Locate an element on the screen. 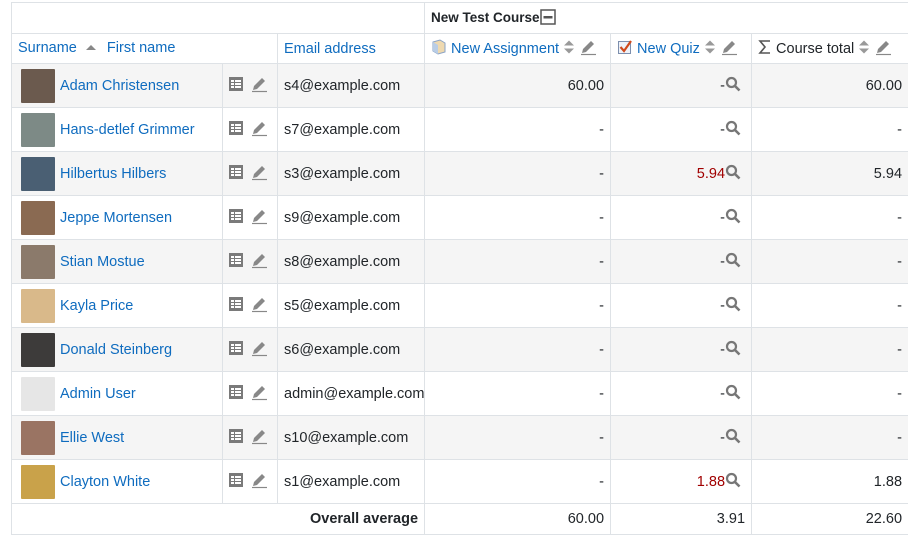 This screenshot has width=908, height=541. collapse-icon is located at coordinates (547, 18).